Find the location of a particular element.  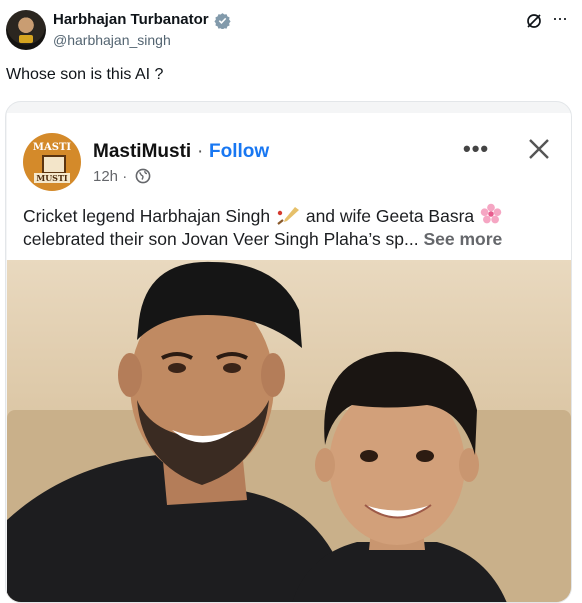

display-name: Harbhajan Turbanator is located at coordinates (131, 19).